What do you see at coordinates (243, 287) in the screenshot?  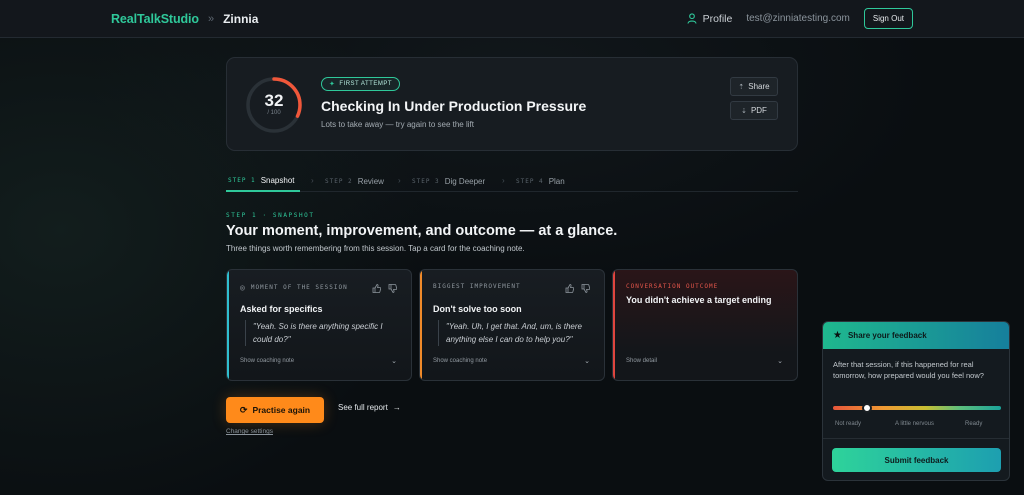 I see `check-circle-icon: ◎` at bounding box center [243, 287].